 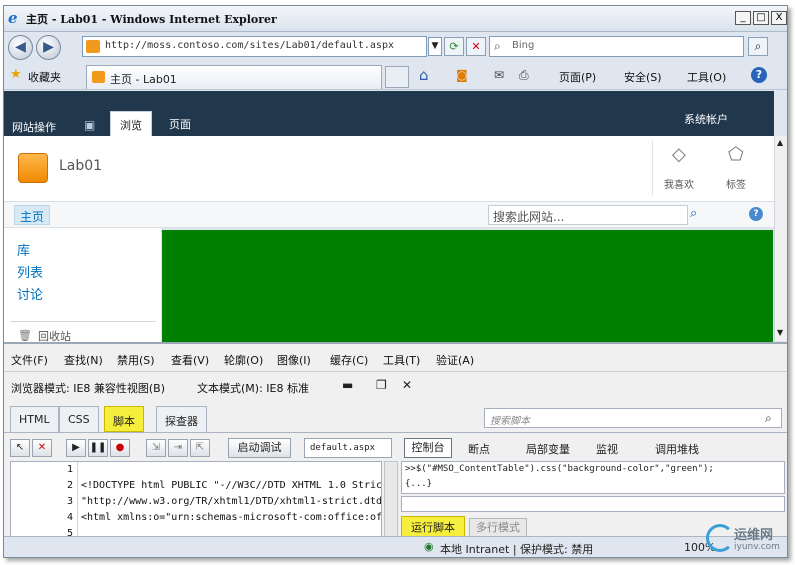 What do you see at coordinates (761, 18) in the screenshot?
I see `restore-button: □` at bounding box center [761, 18].